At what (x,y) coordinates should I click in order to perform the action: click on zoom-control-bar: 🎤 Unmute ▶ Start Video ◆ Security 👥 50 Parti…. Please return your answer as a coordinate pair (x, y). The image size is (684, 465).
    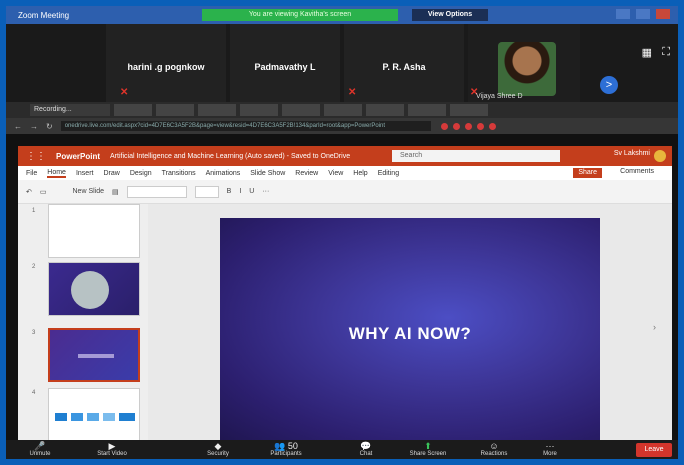
    Looking at the image, I should click on (342, 449).